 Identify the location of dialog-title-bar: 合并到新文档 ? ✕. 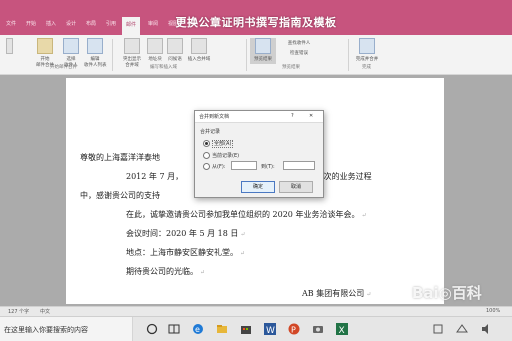
(259, 117).